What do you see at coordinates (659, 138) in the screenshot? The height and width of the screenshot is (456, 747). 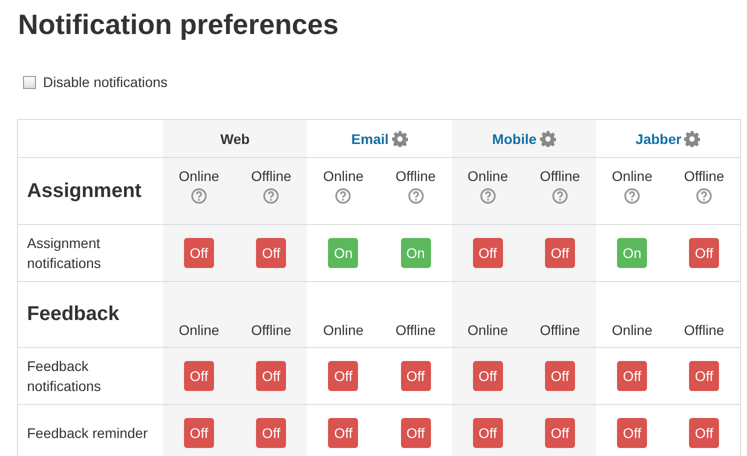 I see `processor-name: Jabber` at bounding box center [659, 138].